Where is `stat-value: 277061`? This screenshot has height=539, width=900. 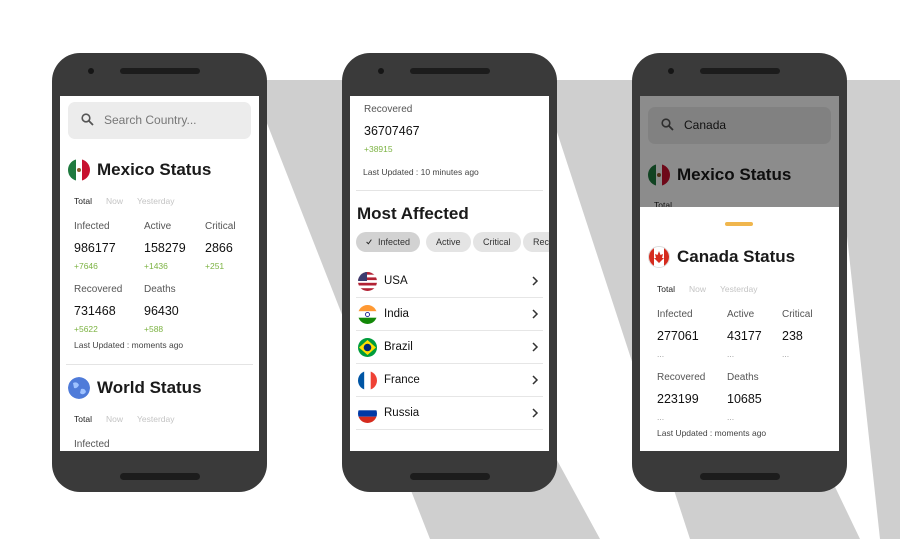
stat-value: 277061 is located at coordinates (678, 336).